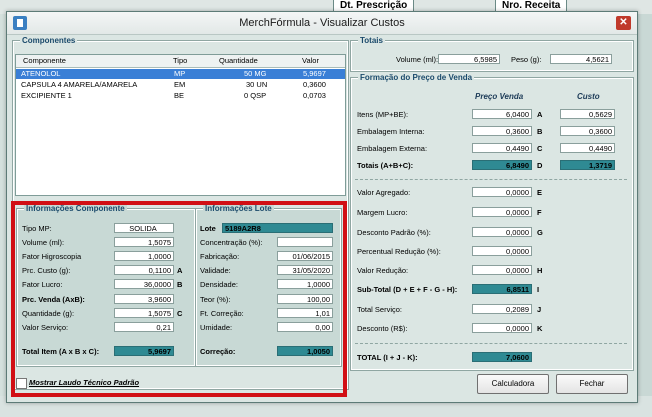 The image size is (652, 417). I want to click on totais-volume-field: 6,5985, so click(469, 59).